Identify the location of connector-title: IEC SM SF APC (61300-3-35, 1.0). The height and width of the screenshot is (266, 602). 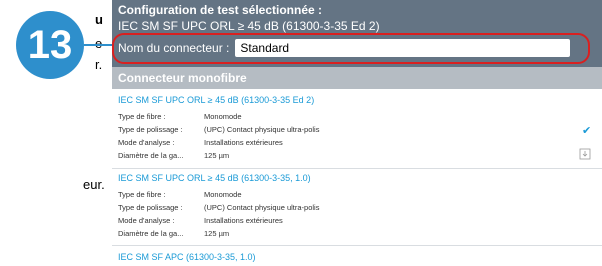
(187, 257).